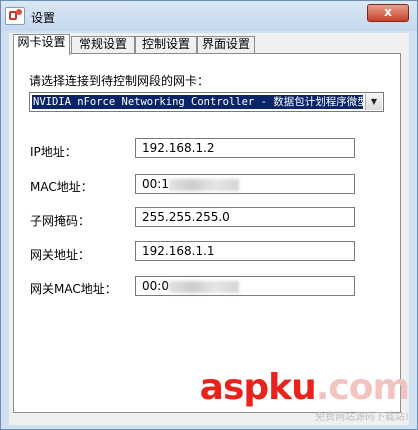  Describe the element at coordinates (155, 286) in the screenshot. I see `gateway-mac-value: 00:0` at that location.